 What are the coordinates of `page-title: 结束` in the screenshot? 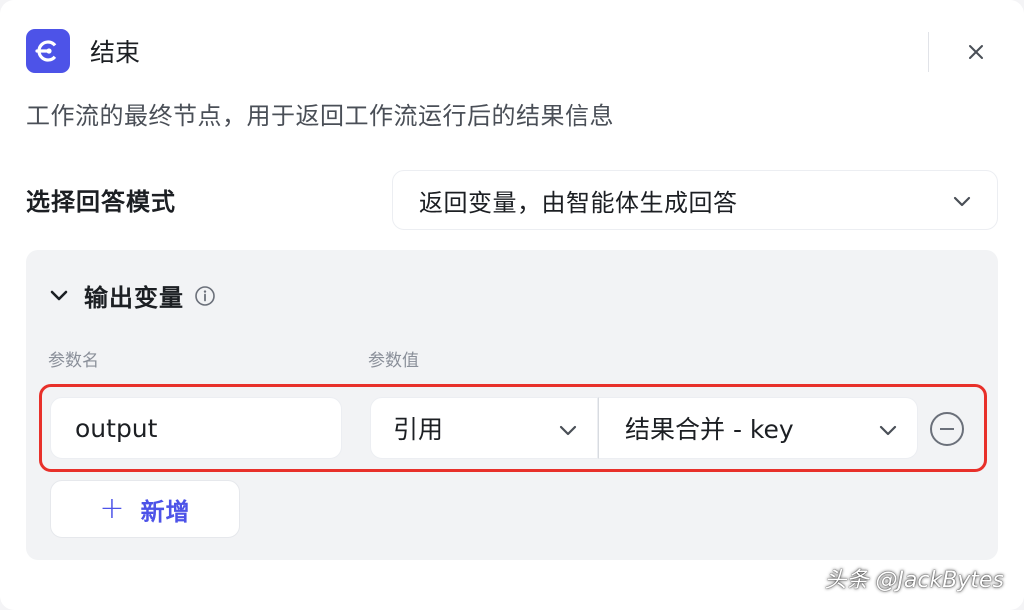 It's located at (115, 52).